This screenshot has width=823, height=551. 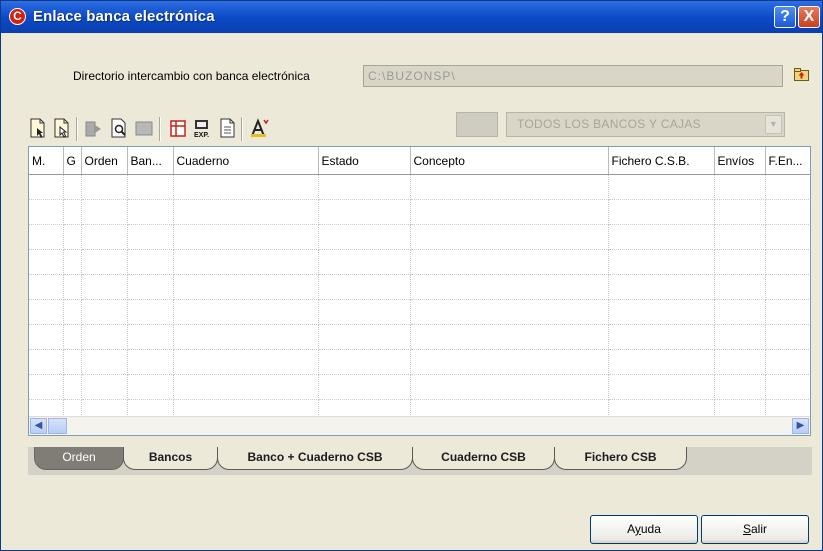 What do you see at coordinates (94, 128) in the screenshot?
I see `move-icon` at bounding box center [94, 128].